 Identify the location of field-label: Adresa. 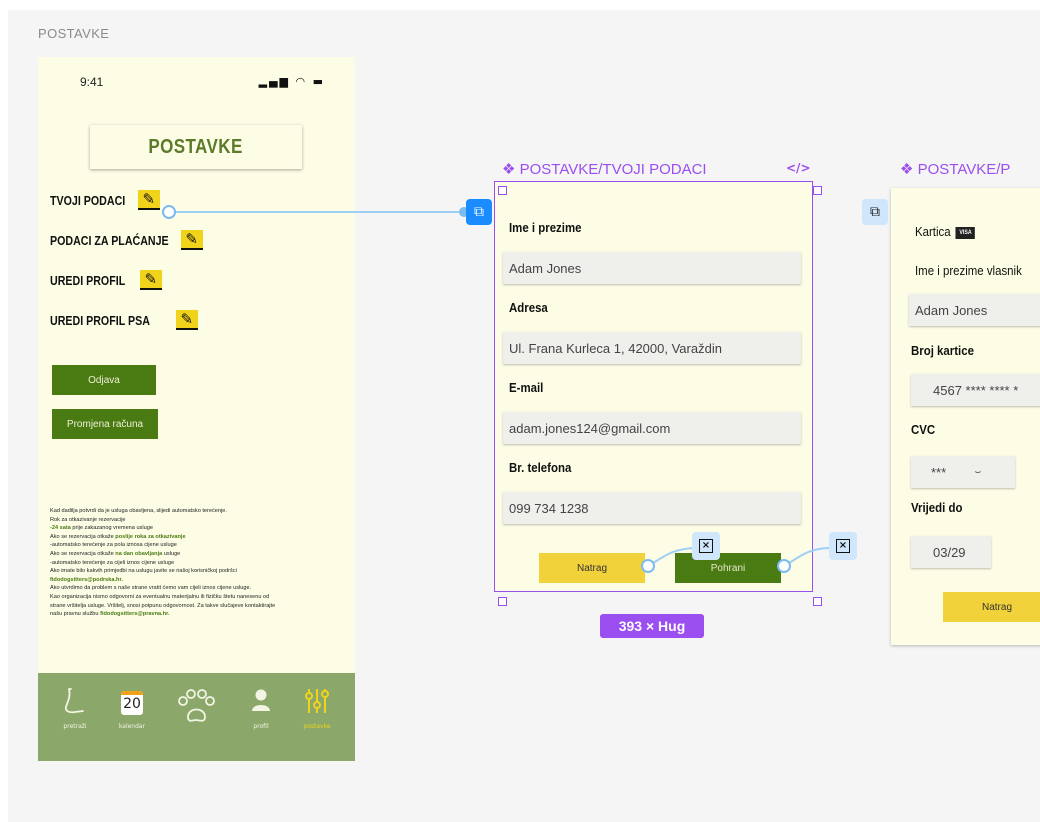
(528, 307).